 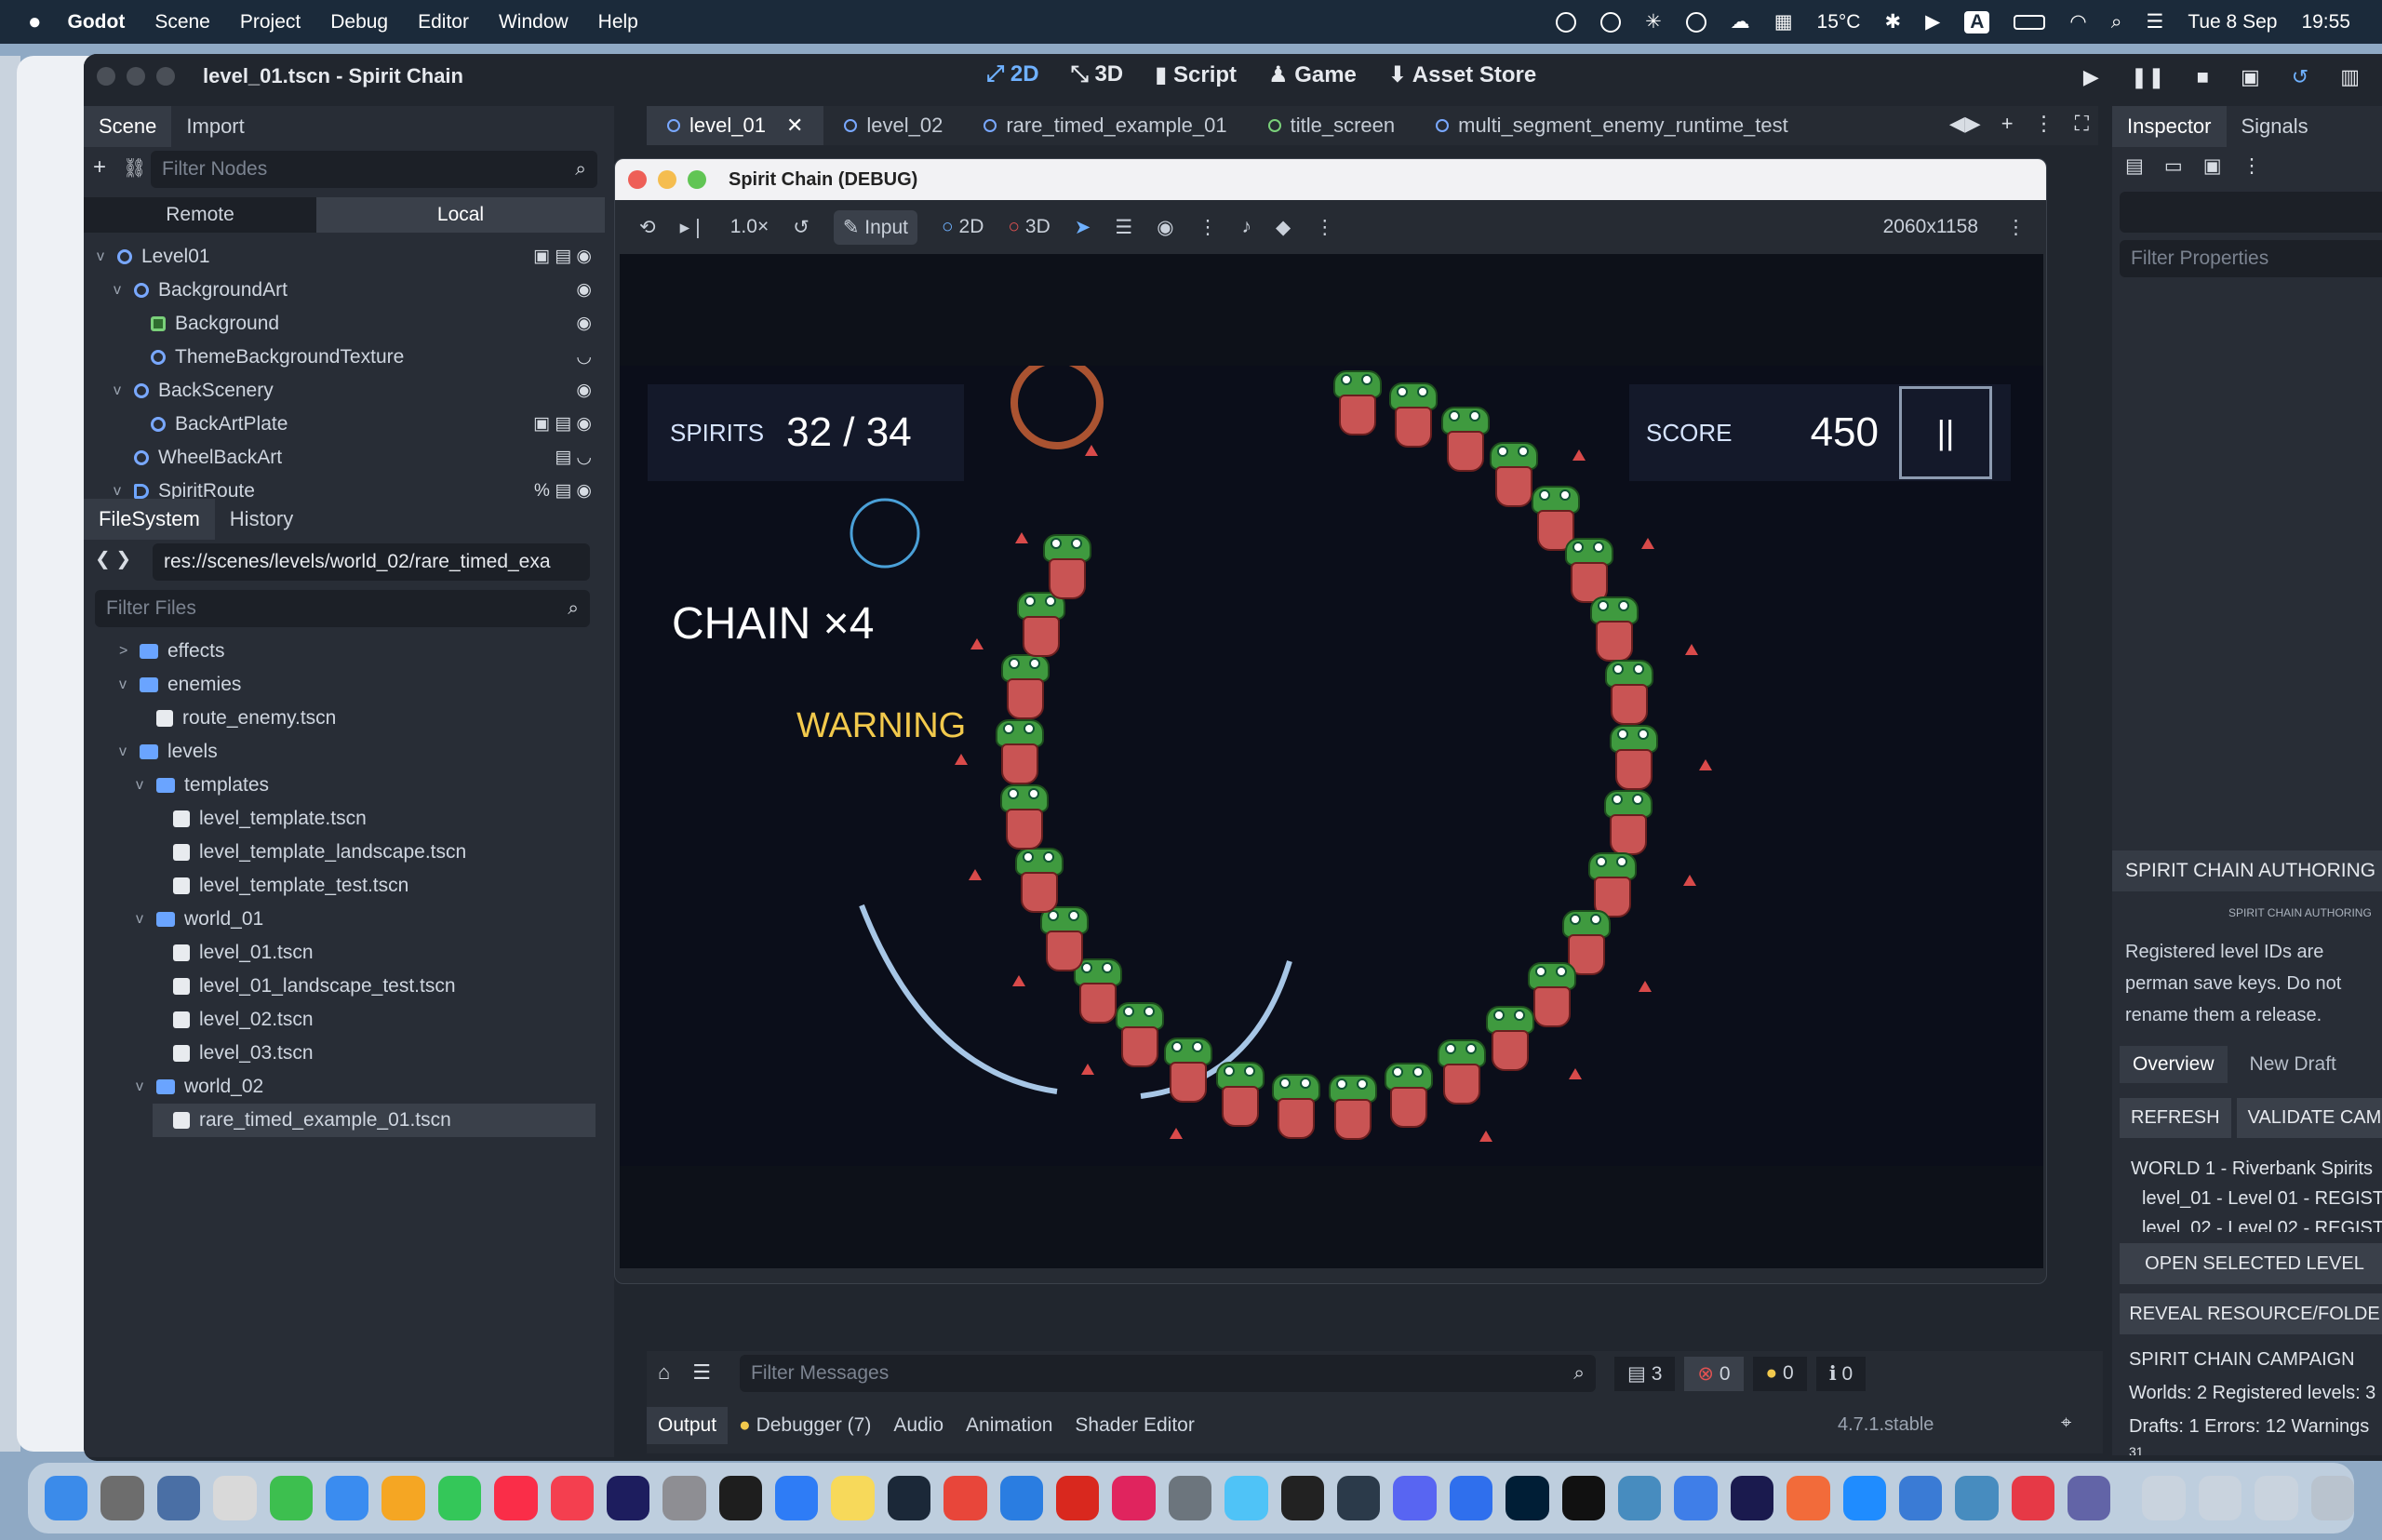 What do you see at coordinates (875, 227) in the screenshot?
I see `input-toggle: ✎ Input` at bounding box center [875, 227].